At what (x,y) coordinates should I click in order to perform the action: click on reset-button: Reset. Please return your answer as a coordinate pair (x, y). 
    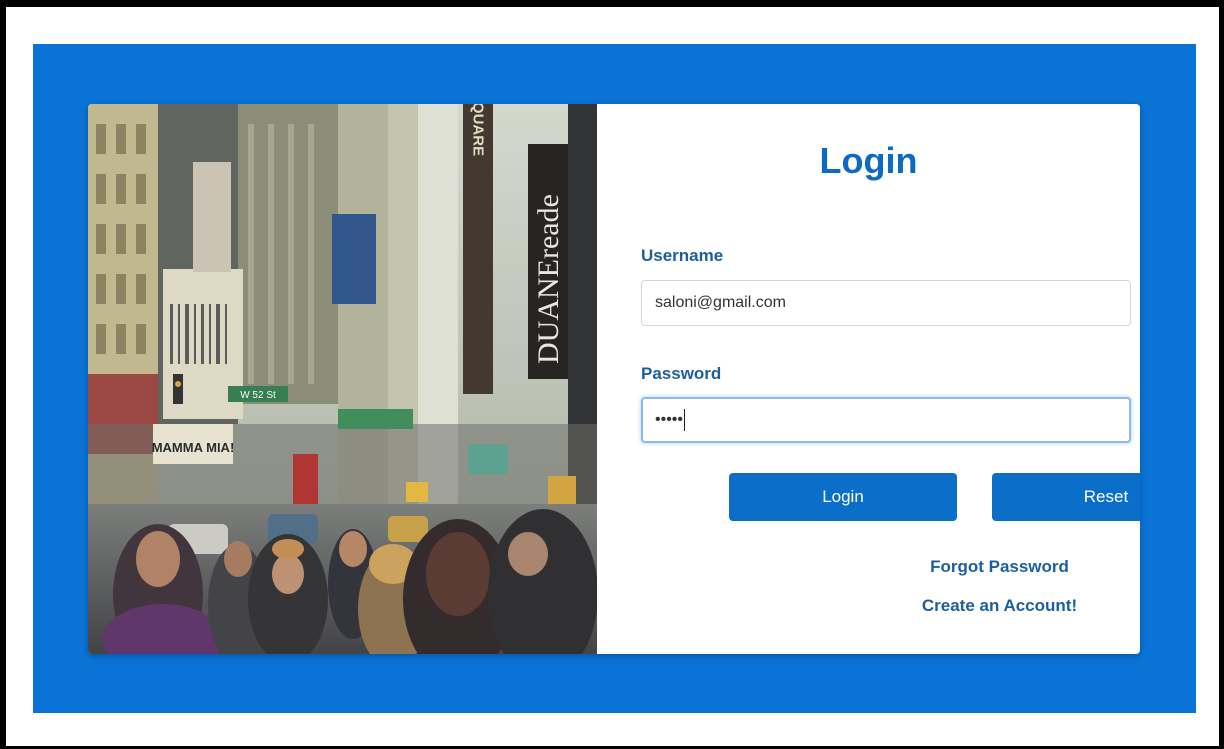
    Looking at the image, I should click on (1066, 497).